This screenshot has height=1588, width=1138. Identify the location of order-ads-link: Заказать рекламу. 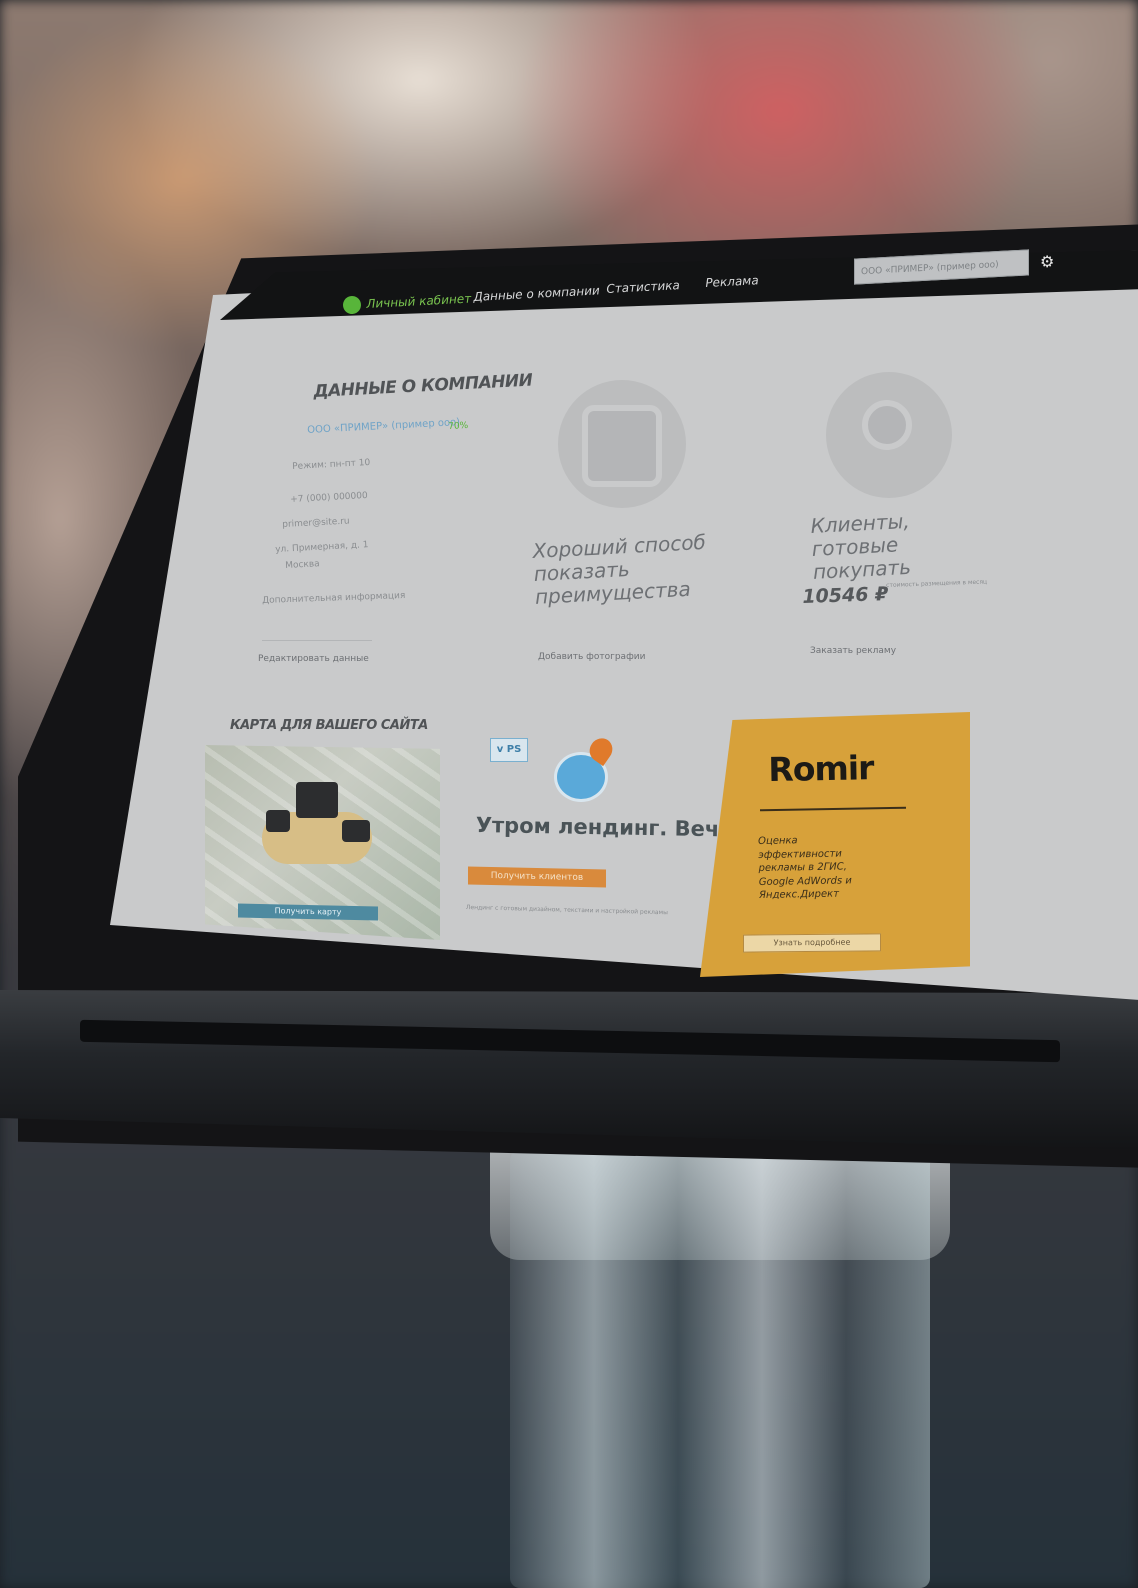
(853, 651).